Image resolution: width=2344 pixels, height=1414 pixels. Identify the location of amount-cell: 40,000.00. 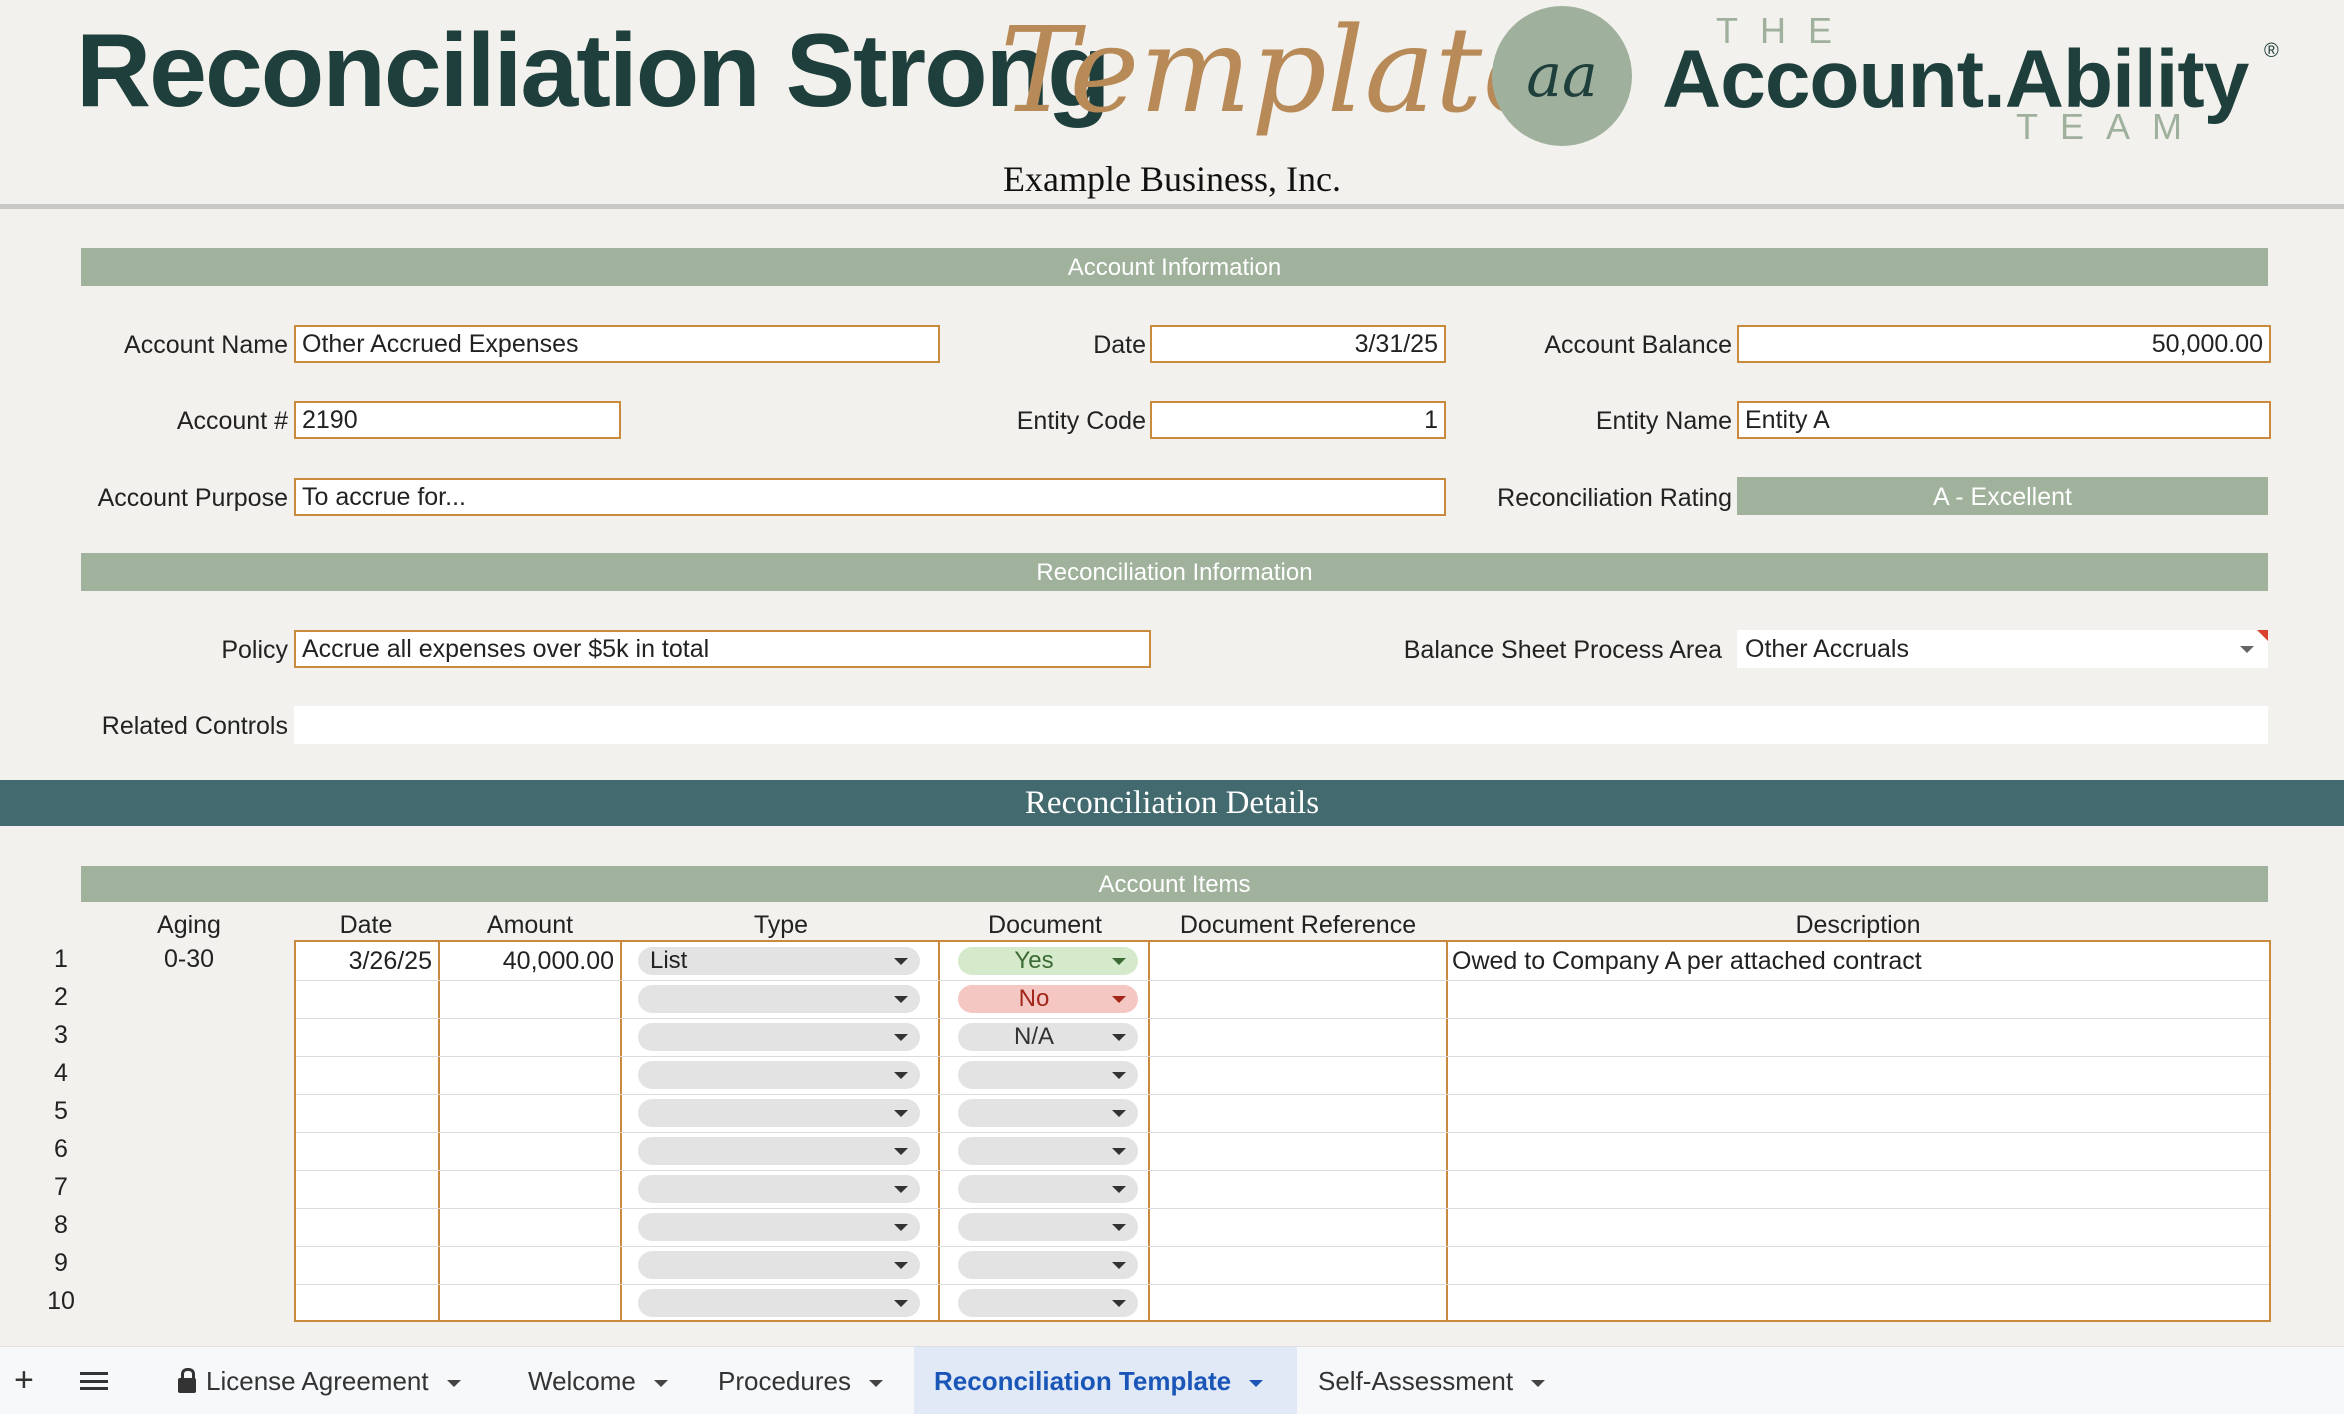
(528, 961).